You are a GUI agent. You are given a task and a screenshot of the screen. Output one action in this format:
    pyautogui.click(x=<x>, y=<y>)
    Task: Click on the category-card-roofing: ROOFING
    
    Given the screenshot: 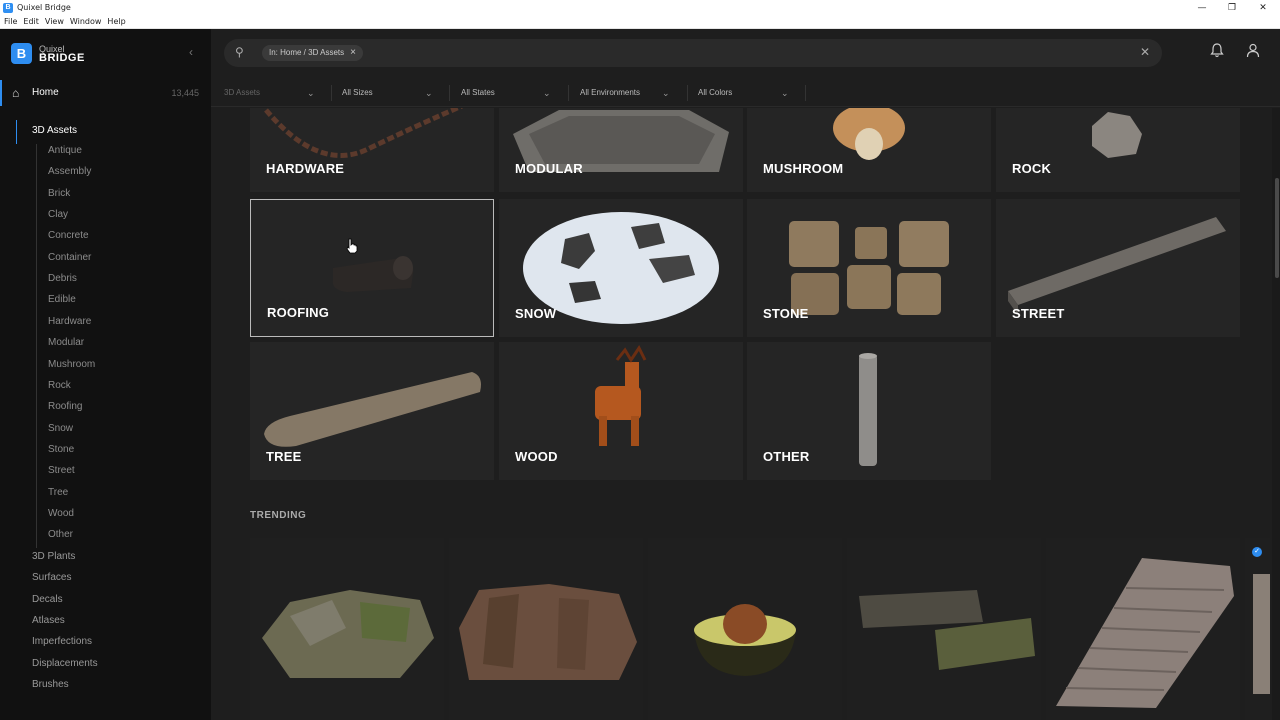 What is the action you would take?
    pyautogui.click(x=372, y=268)
    